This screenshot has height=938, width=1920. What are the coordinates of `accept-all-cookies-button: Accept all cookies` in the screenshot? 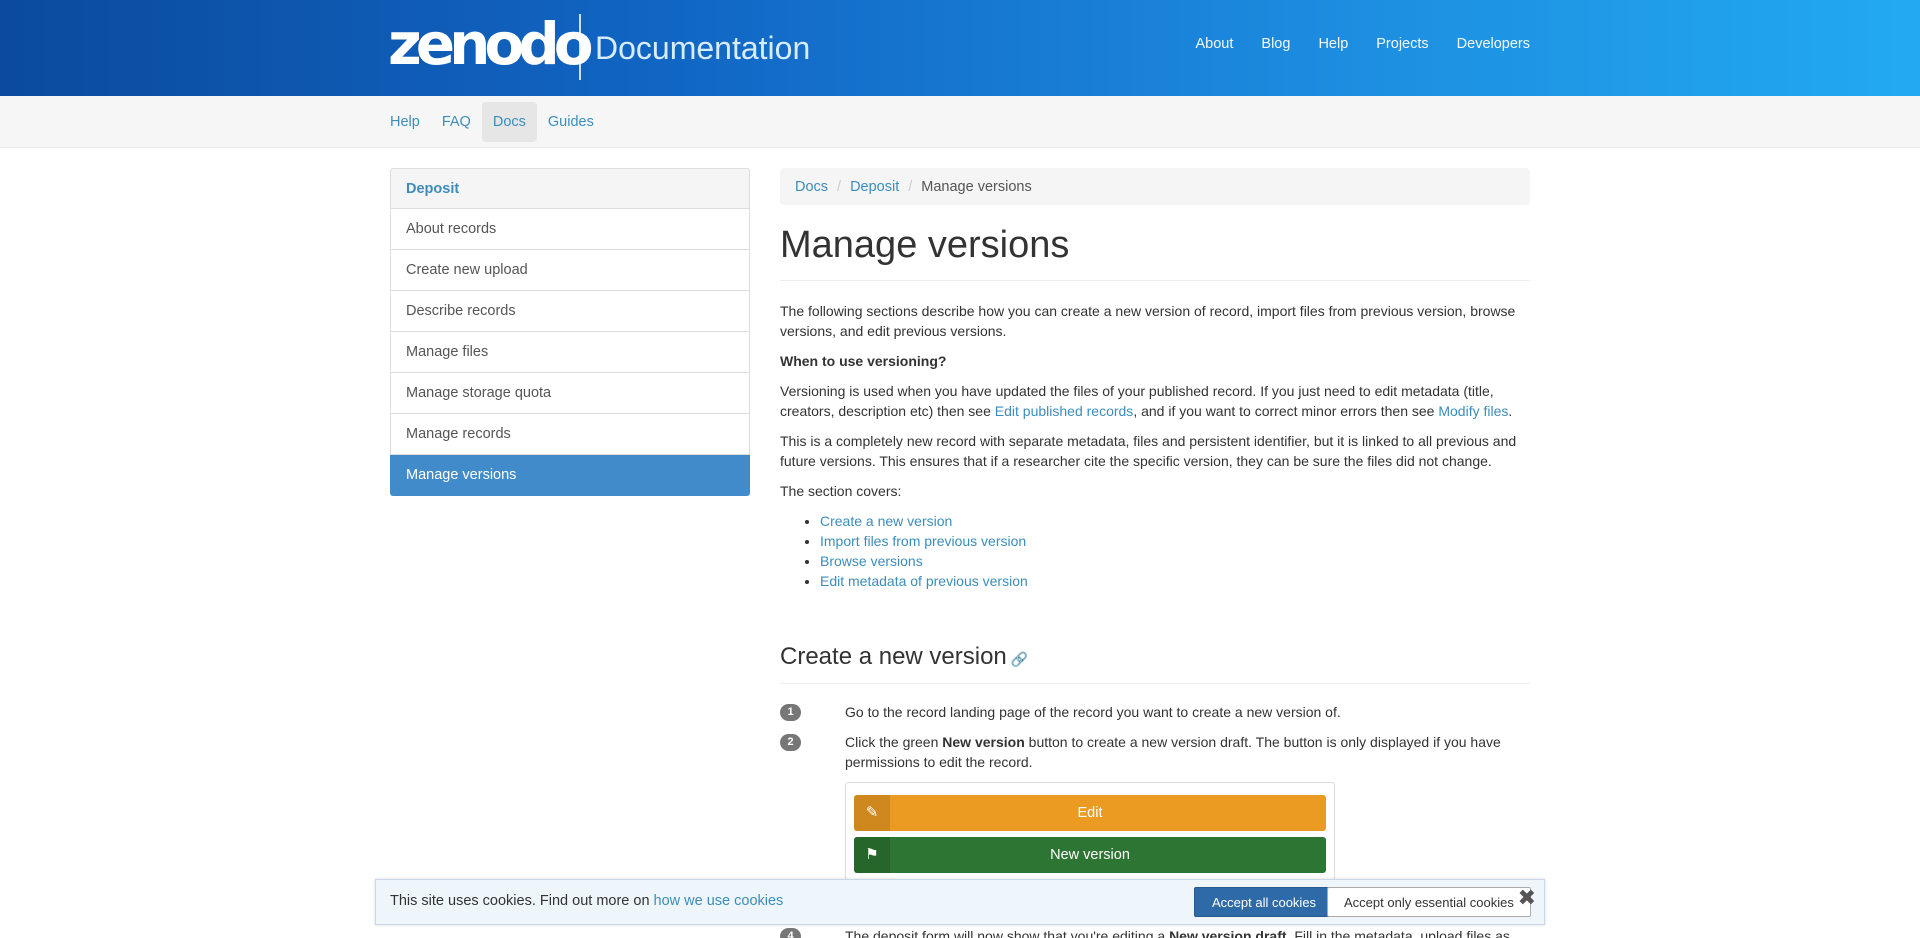 It's located at (1264, 902).